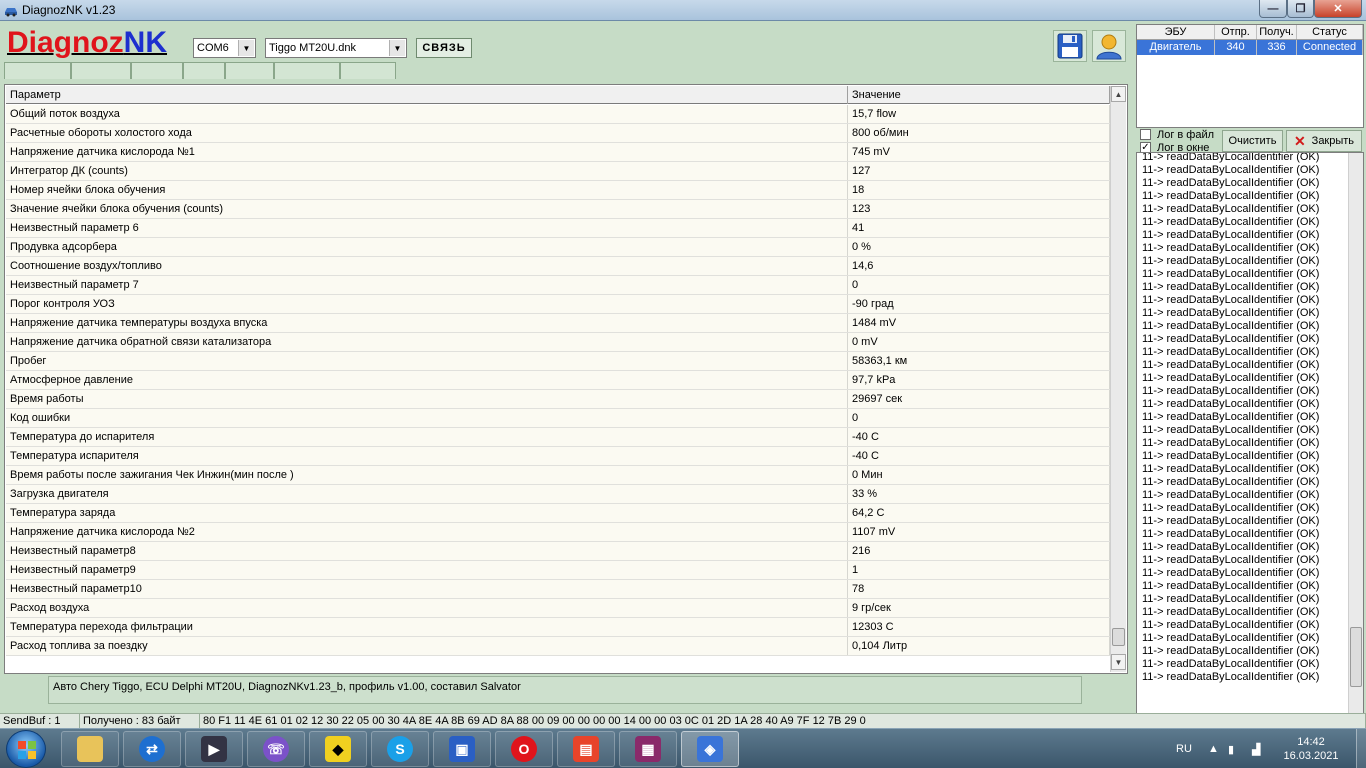 The height and width of the screenshot is (768, 1366). What do you see at coordinates (1324, 141) in the screenshot?
I see `close-log-button: ✕ Закрыть` at bounding box center [1324, 141].